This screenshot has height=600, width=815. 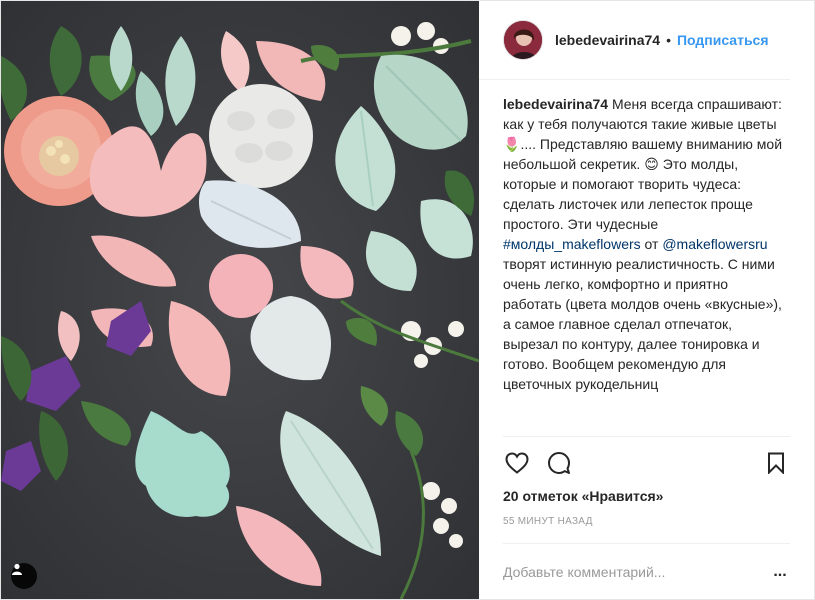 What do you see at coordinates (714, 244) in the screenshot?
I see `mention-link: @makeflowersru` at bounding box center [714, 244].